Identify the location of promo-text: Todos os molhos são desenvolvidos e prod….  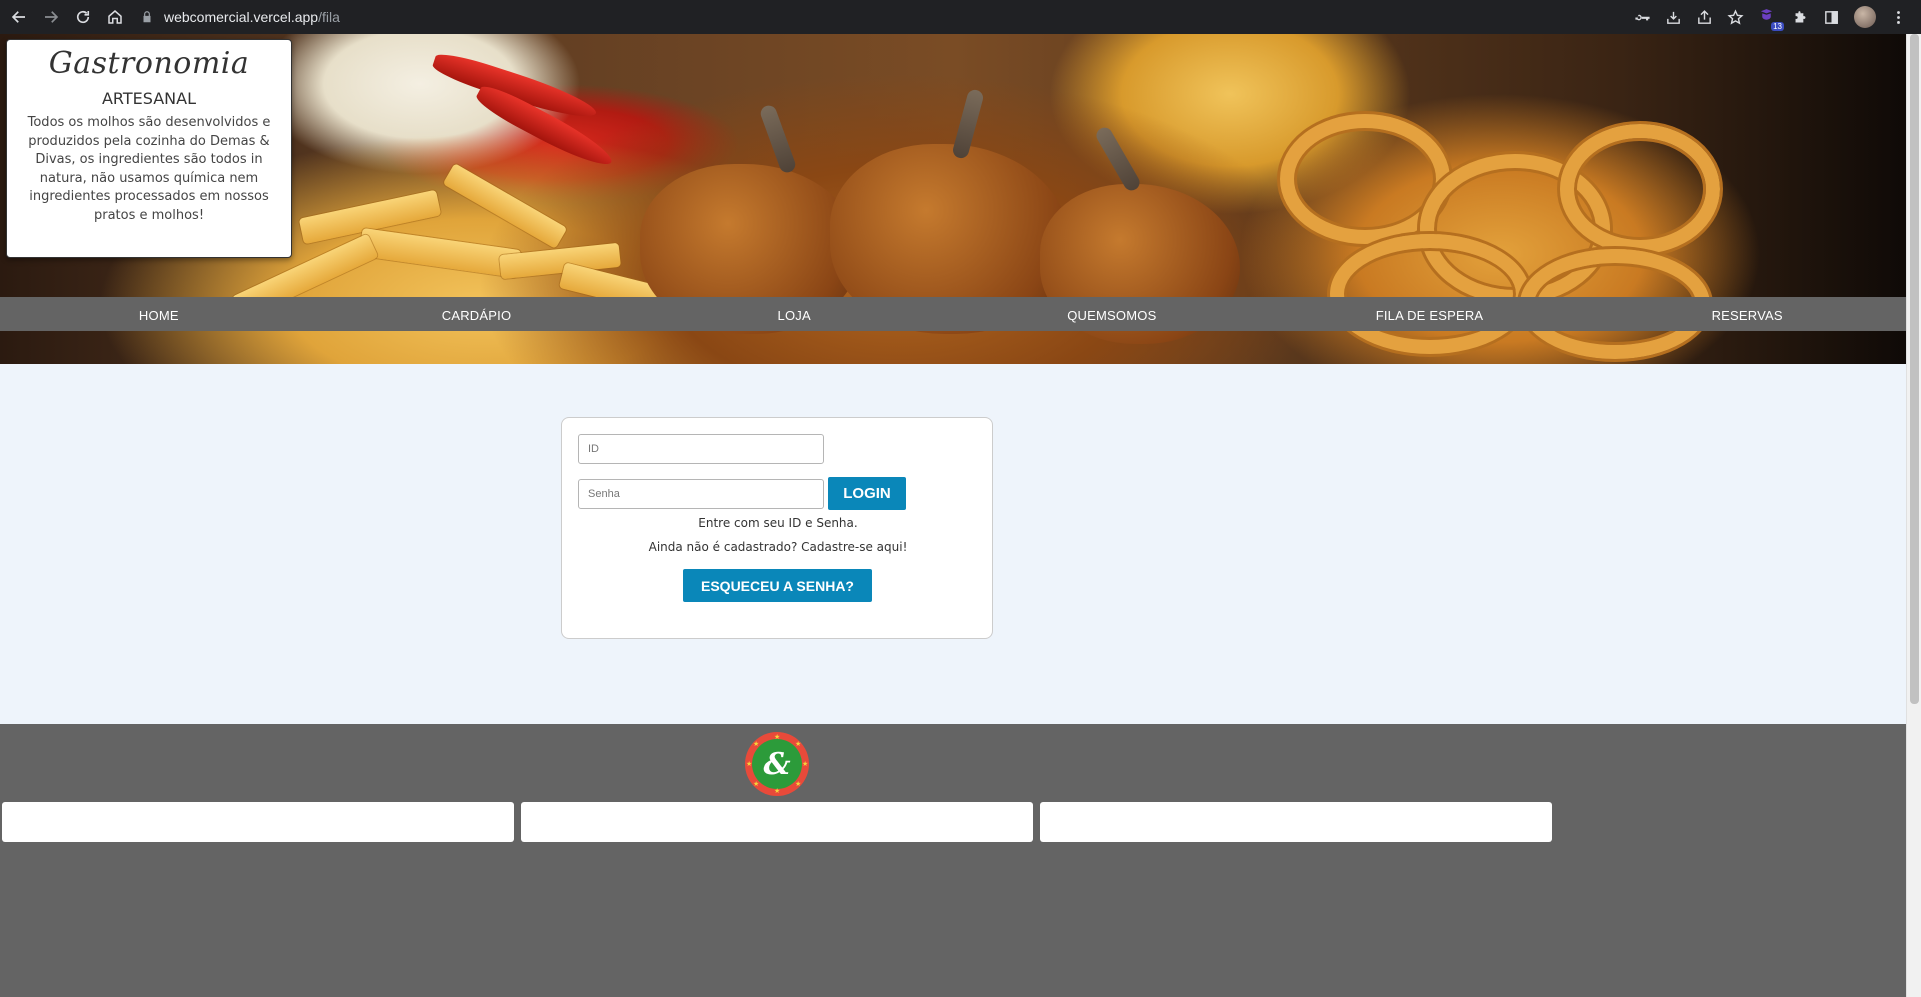
(149, 169).